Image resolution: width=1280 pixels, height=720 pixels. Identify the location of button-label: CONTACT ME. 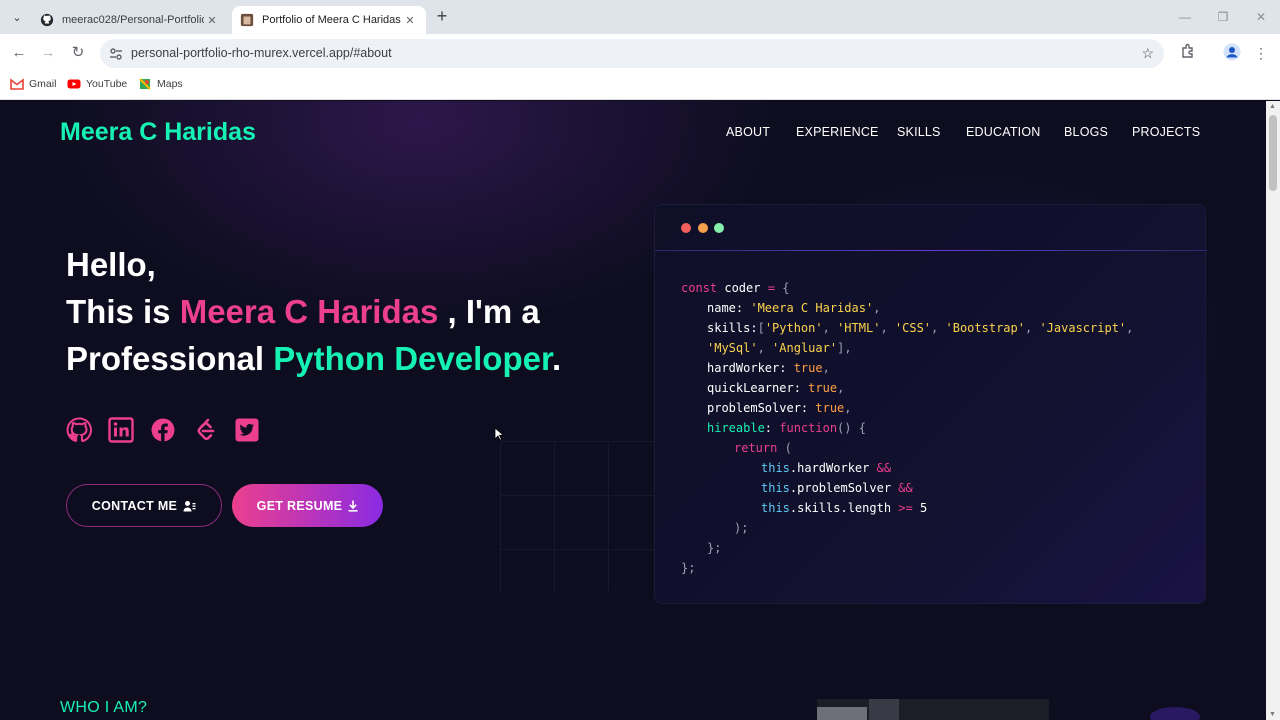
(134, 505).